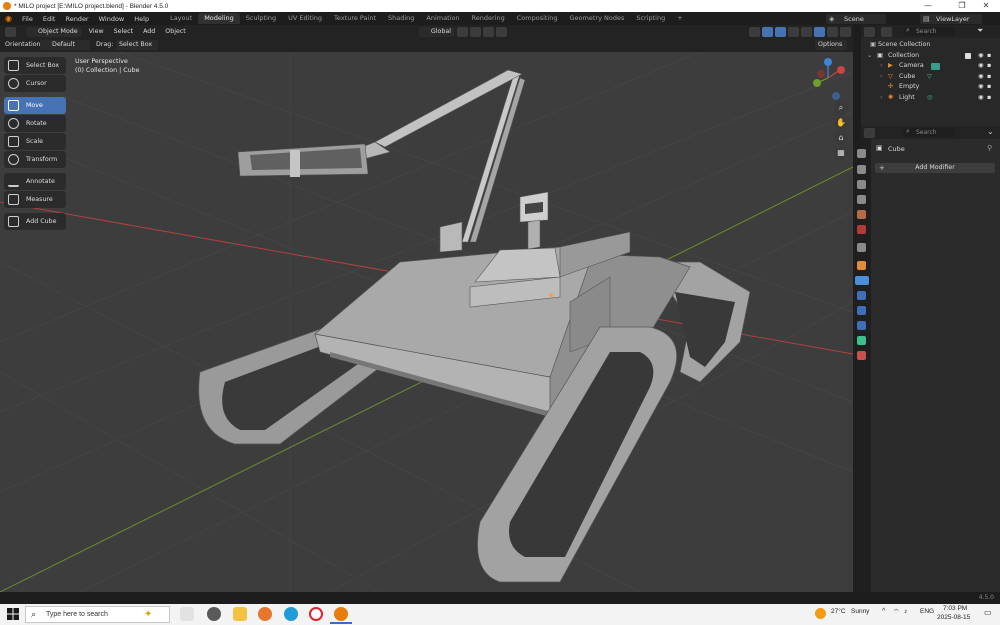 This screenshot has height=625, width=1000. I want to click on menu-add: Add, so click(149, 31).